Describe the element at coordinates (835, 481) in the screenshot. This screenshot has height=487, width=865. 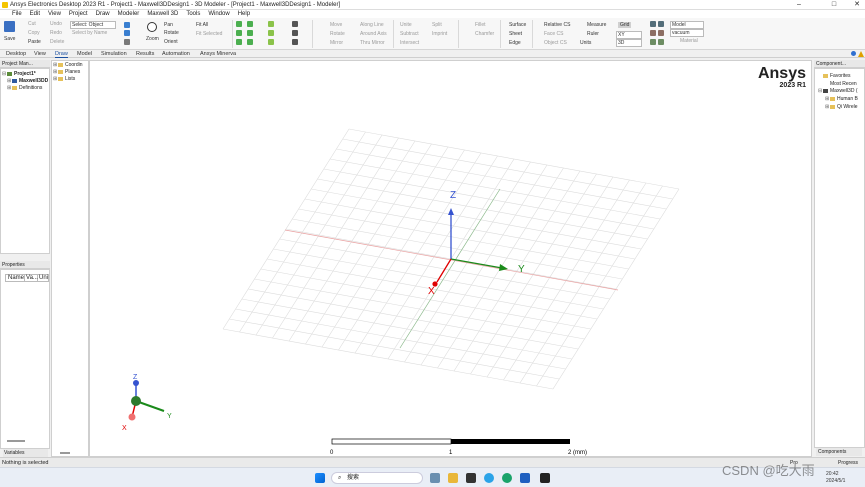
I see `clock-date: 2024/5/1` at that location.